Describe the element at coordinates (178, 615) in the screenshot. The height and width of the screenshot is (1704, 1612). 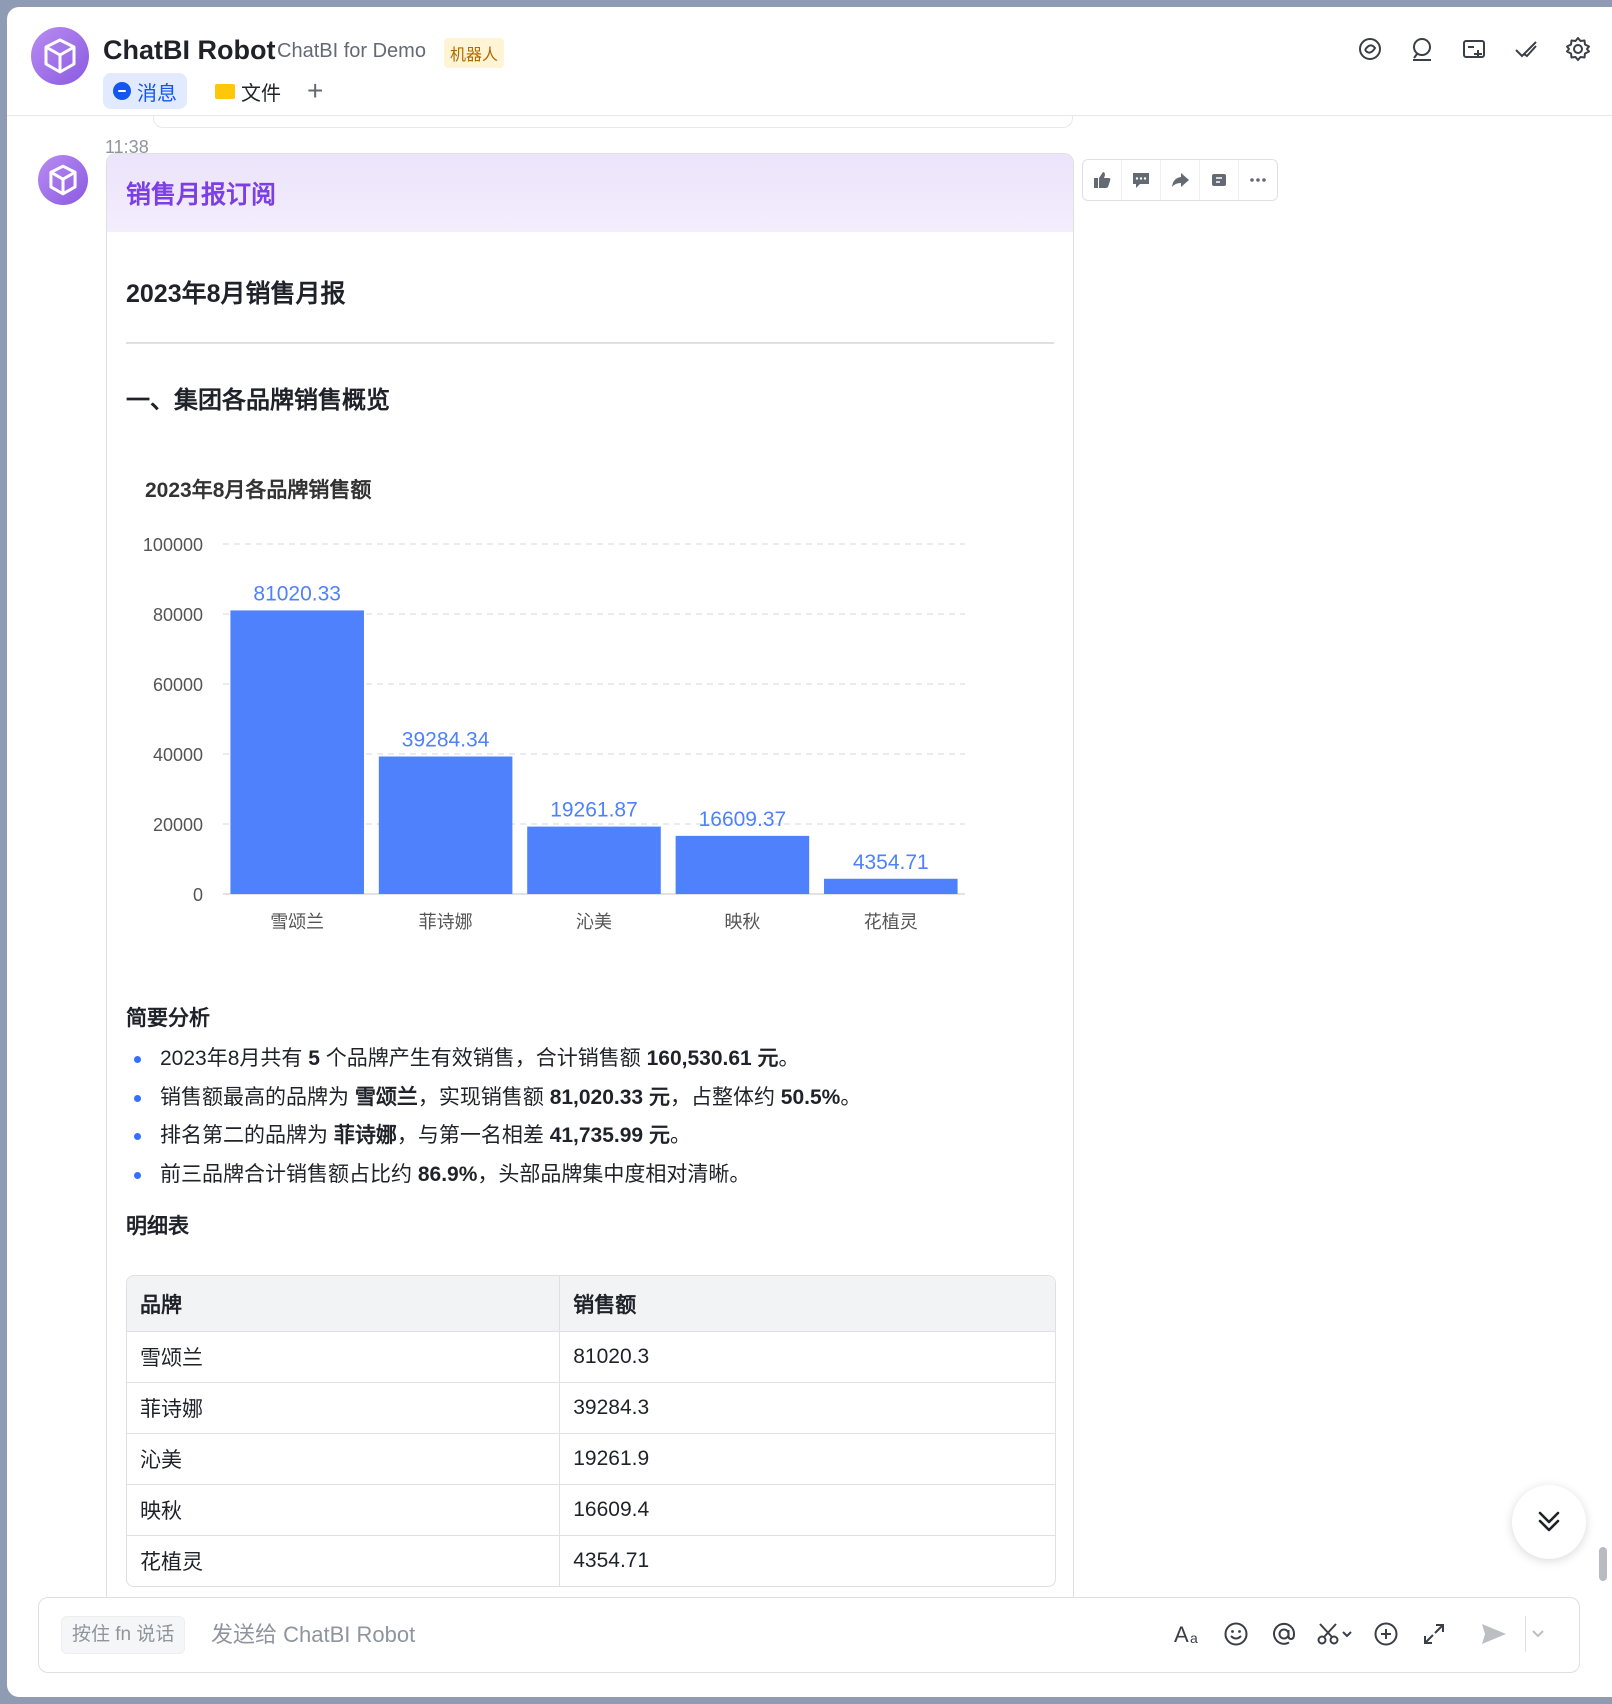
I see `y-tick-label: 80000` at that location.